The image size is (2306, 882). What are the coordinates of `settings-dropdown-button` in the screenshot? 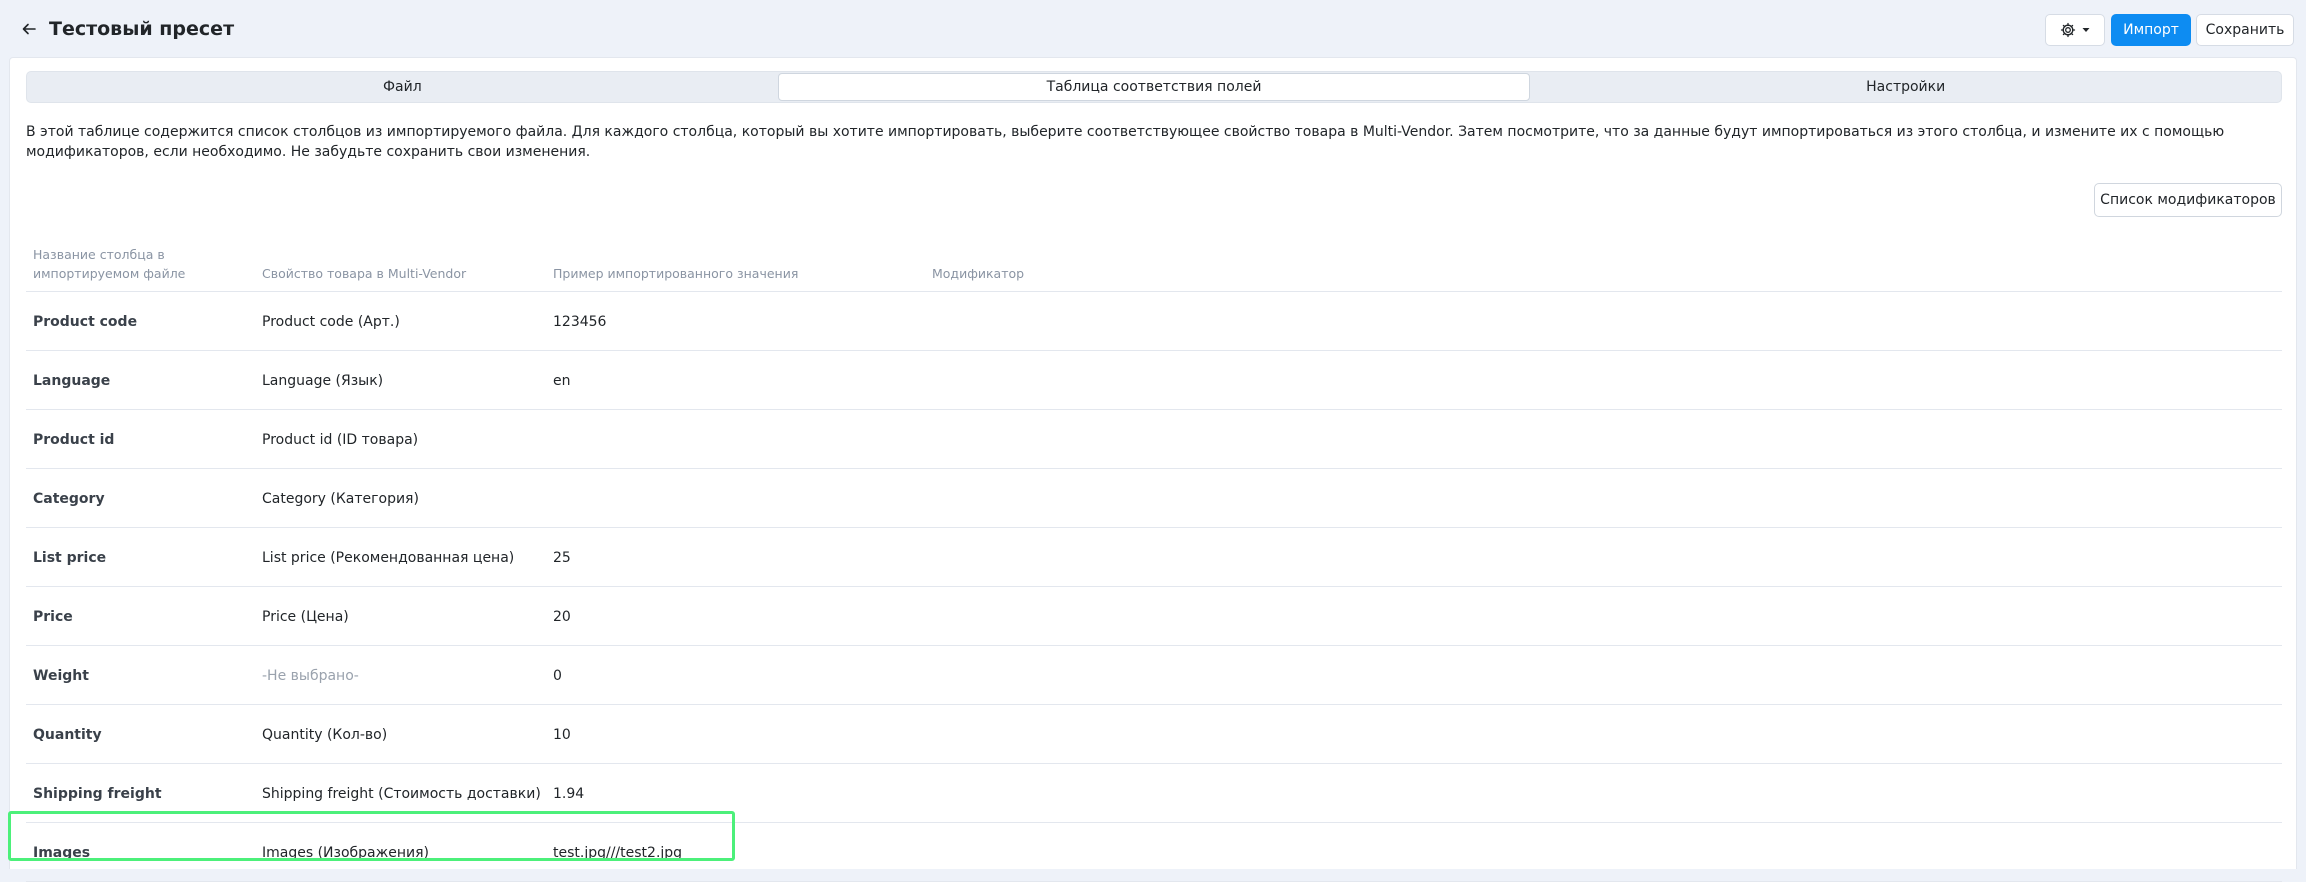 It's located at (2075, 30).